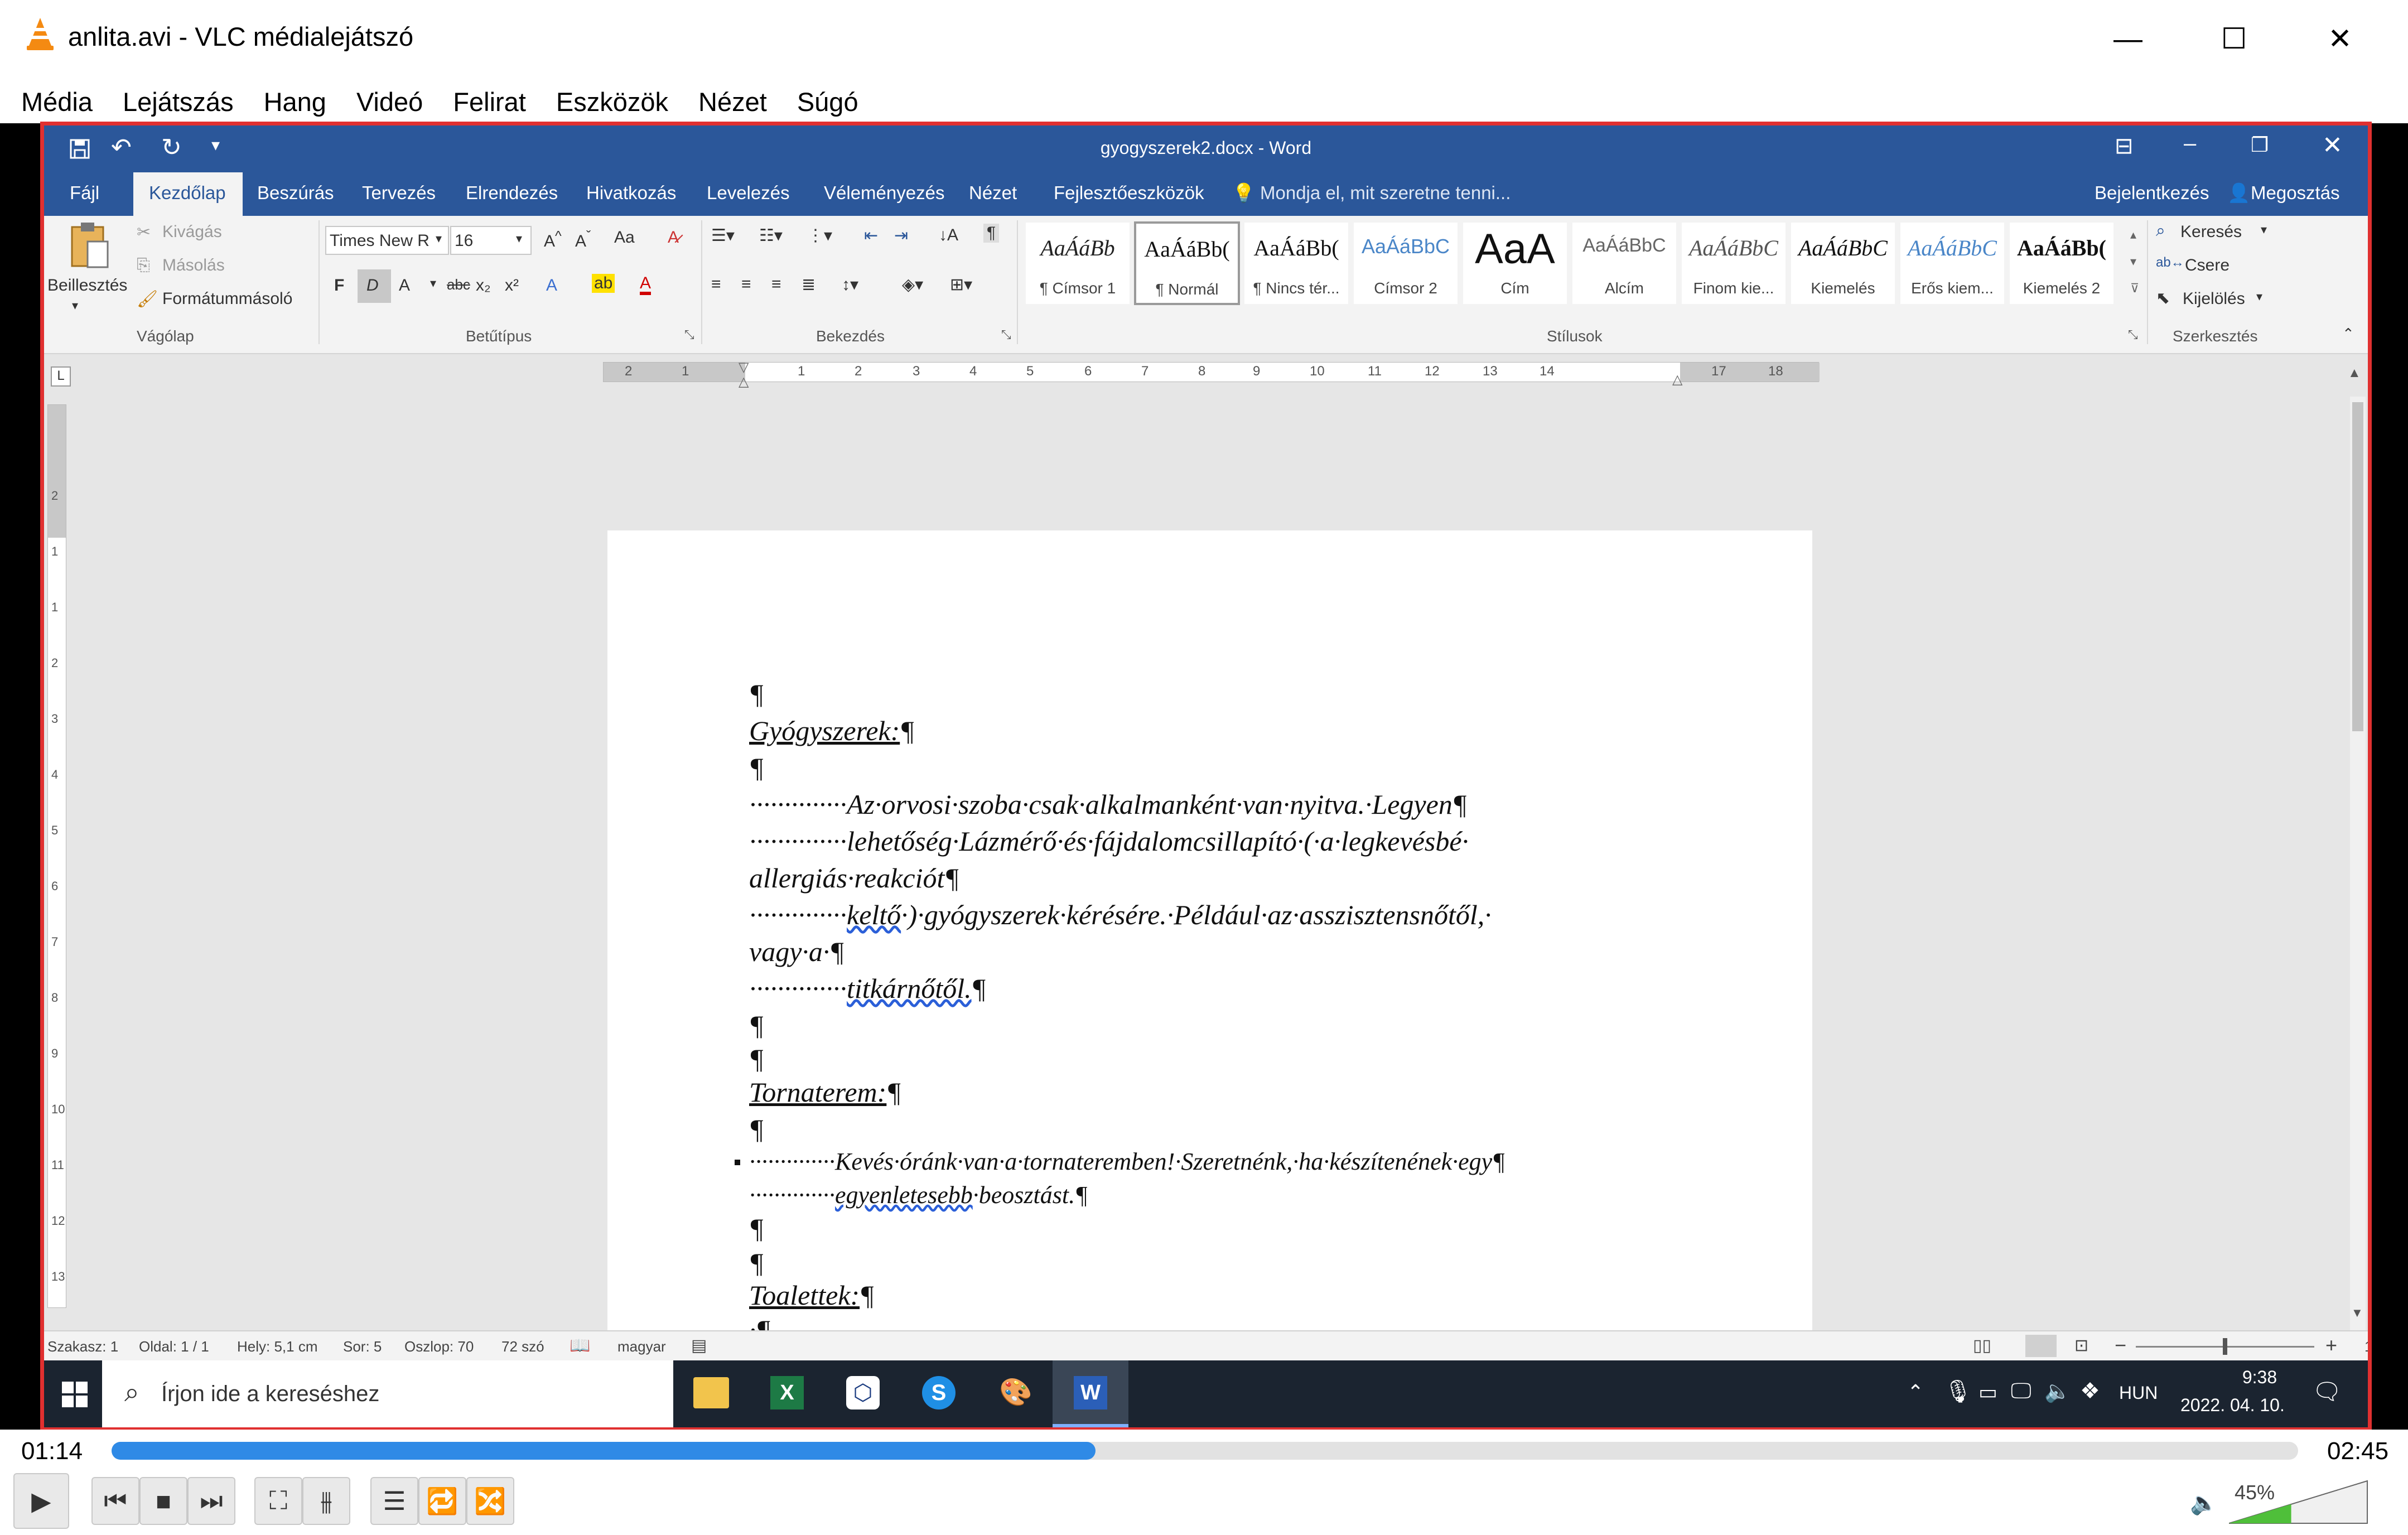 The image size is (2408, 1535). Describe the element at coordinates (512, 285) in the screenshot. I see `superscript-icon: x²` at that location.